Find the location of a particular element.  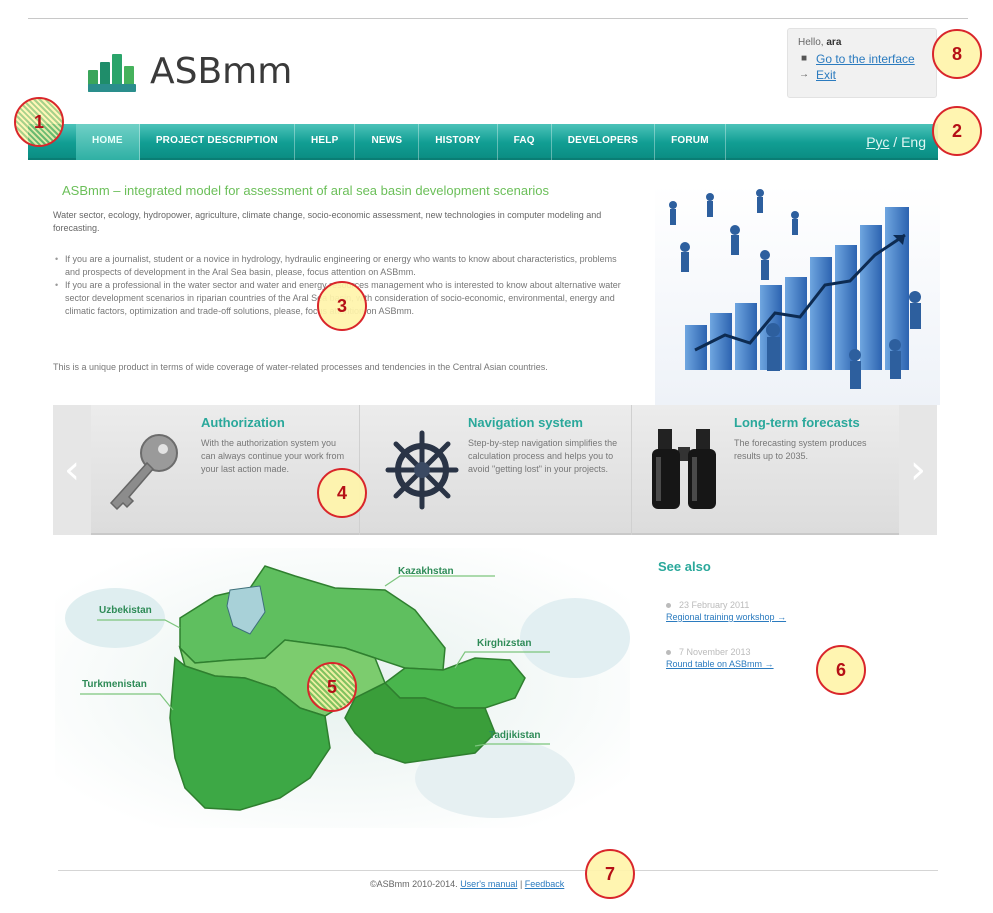

nav-news: NEWS is located at coordinates (387, 142).